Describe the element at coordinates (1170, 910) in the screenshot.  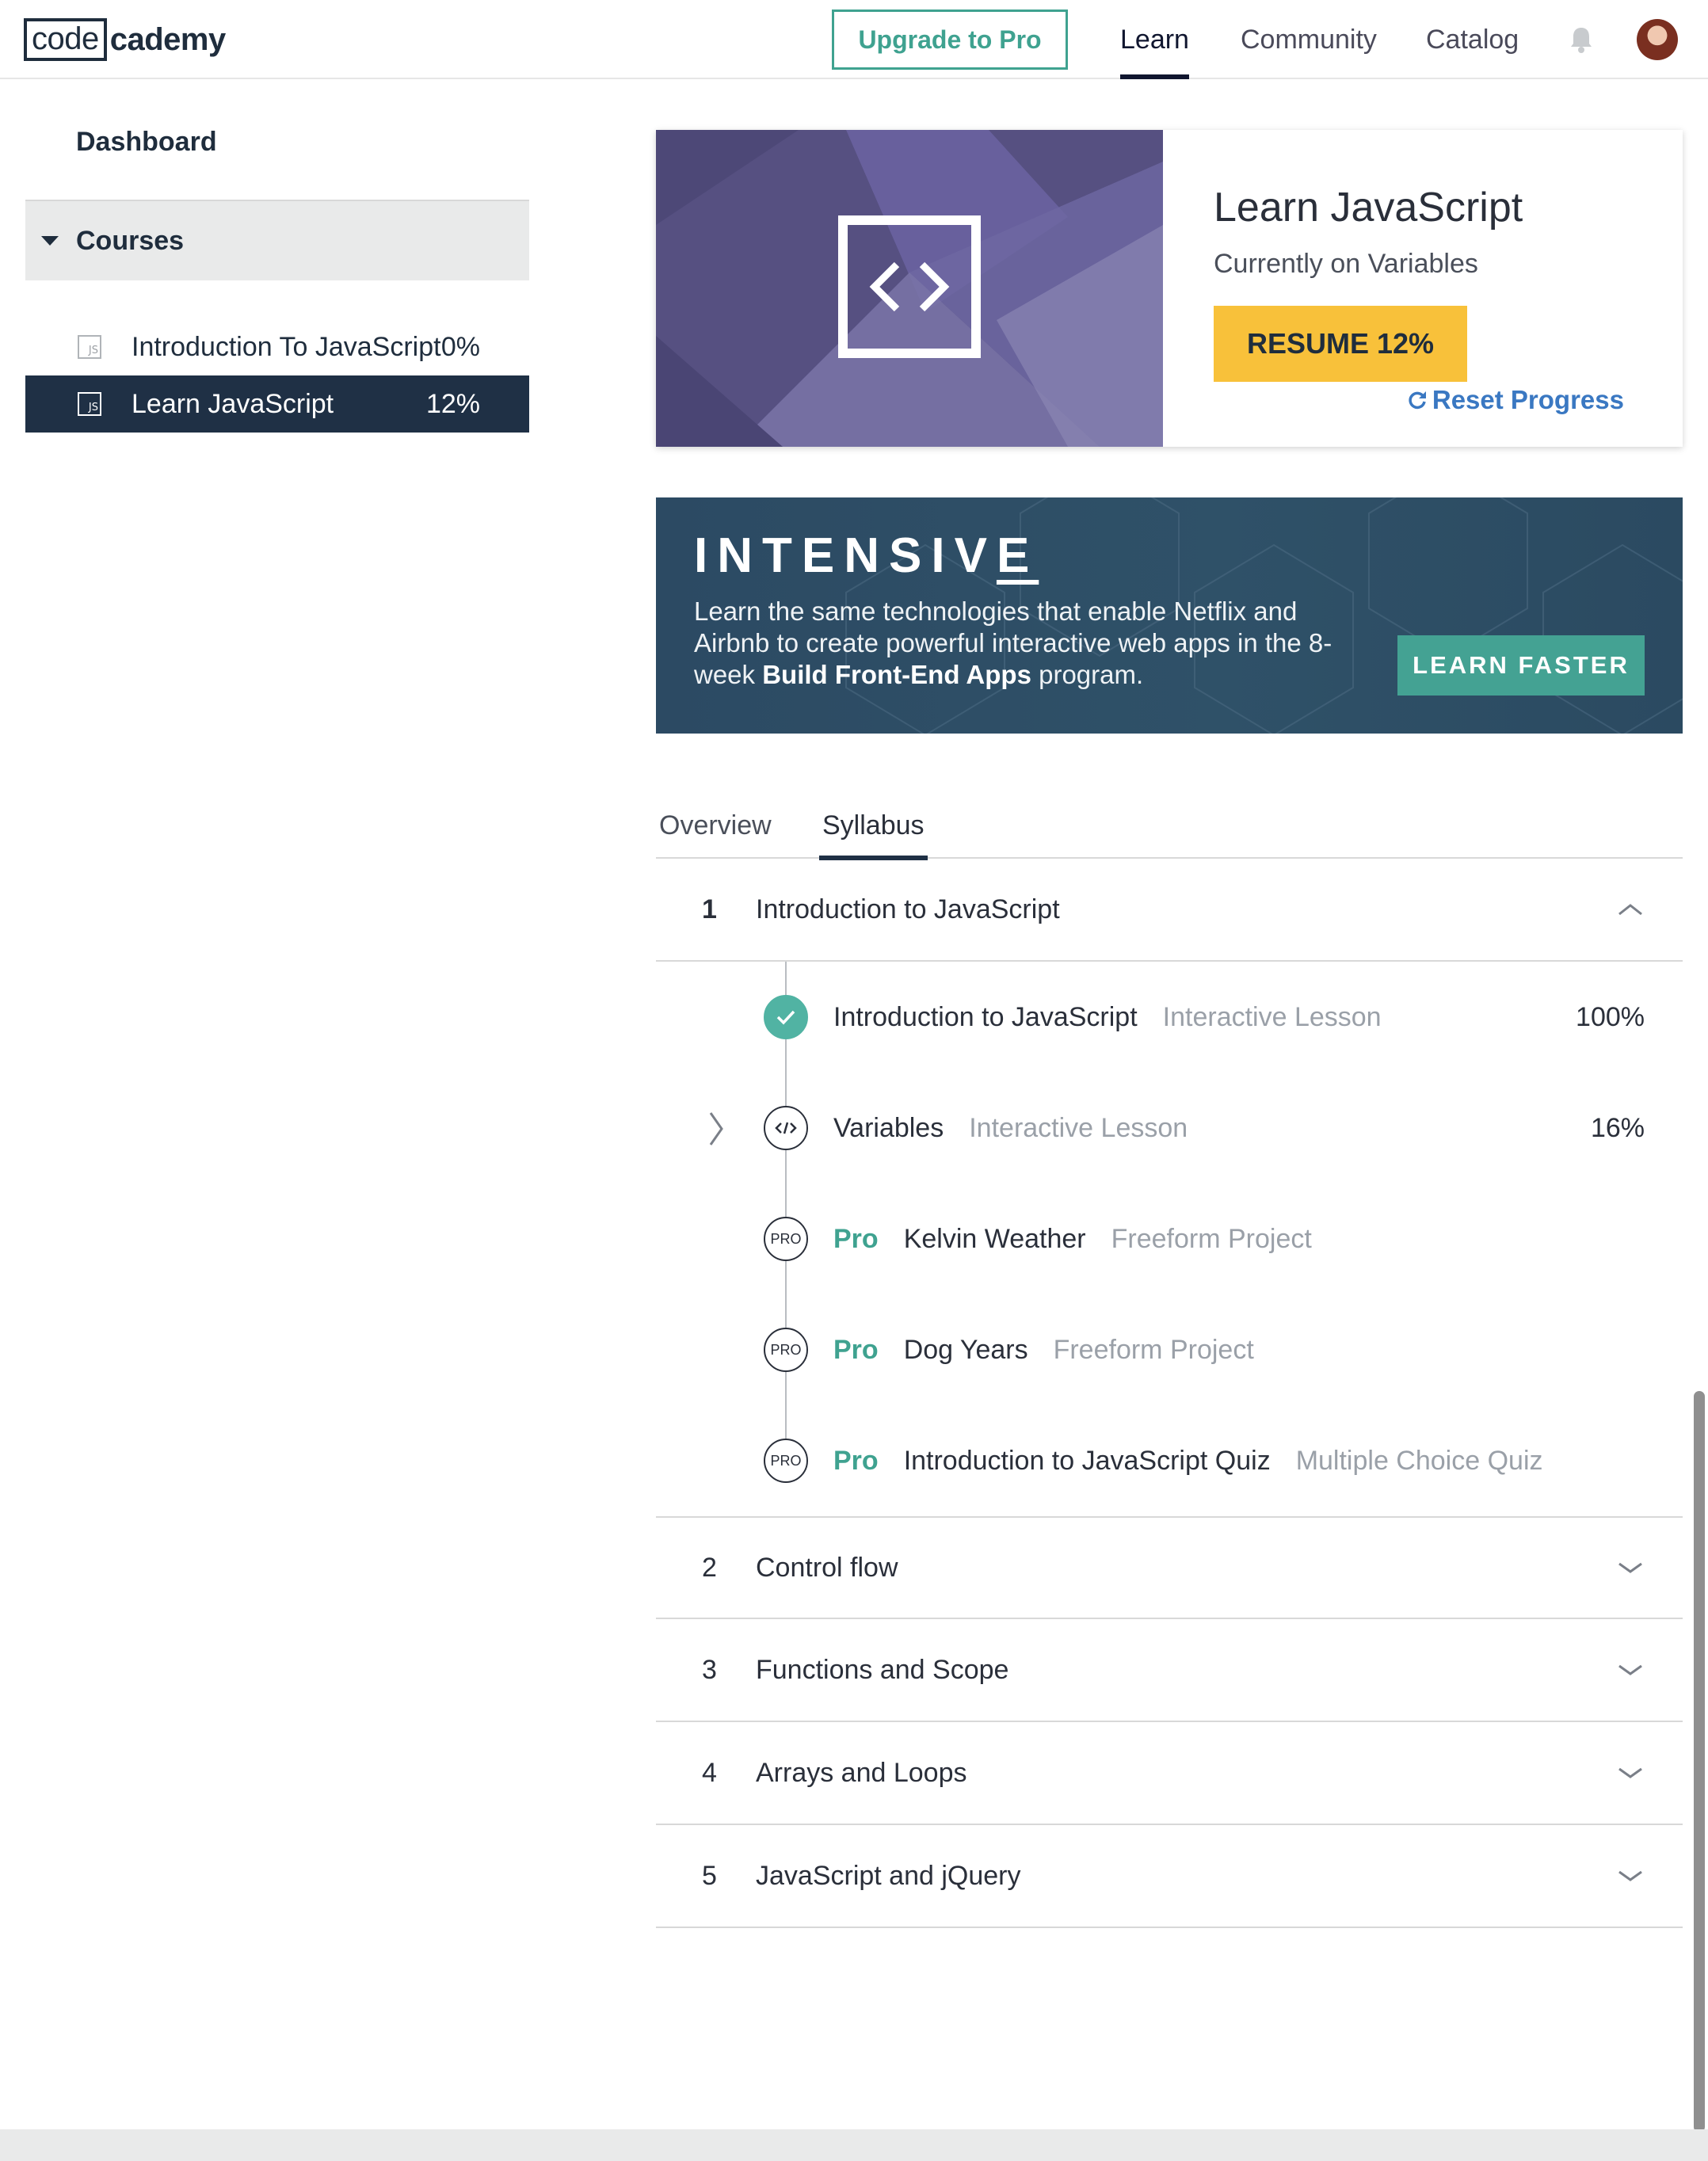
I see `syllabus-unit-1: 1 Introduction to JavaScript` at that location.